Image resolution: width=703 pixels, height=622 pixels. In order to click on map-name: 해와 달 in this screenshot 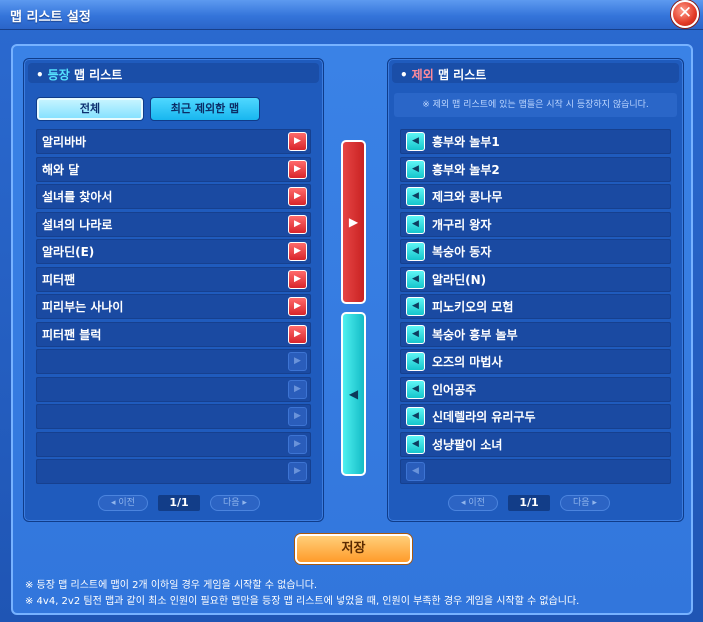, I will do `click(61, 169)`.